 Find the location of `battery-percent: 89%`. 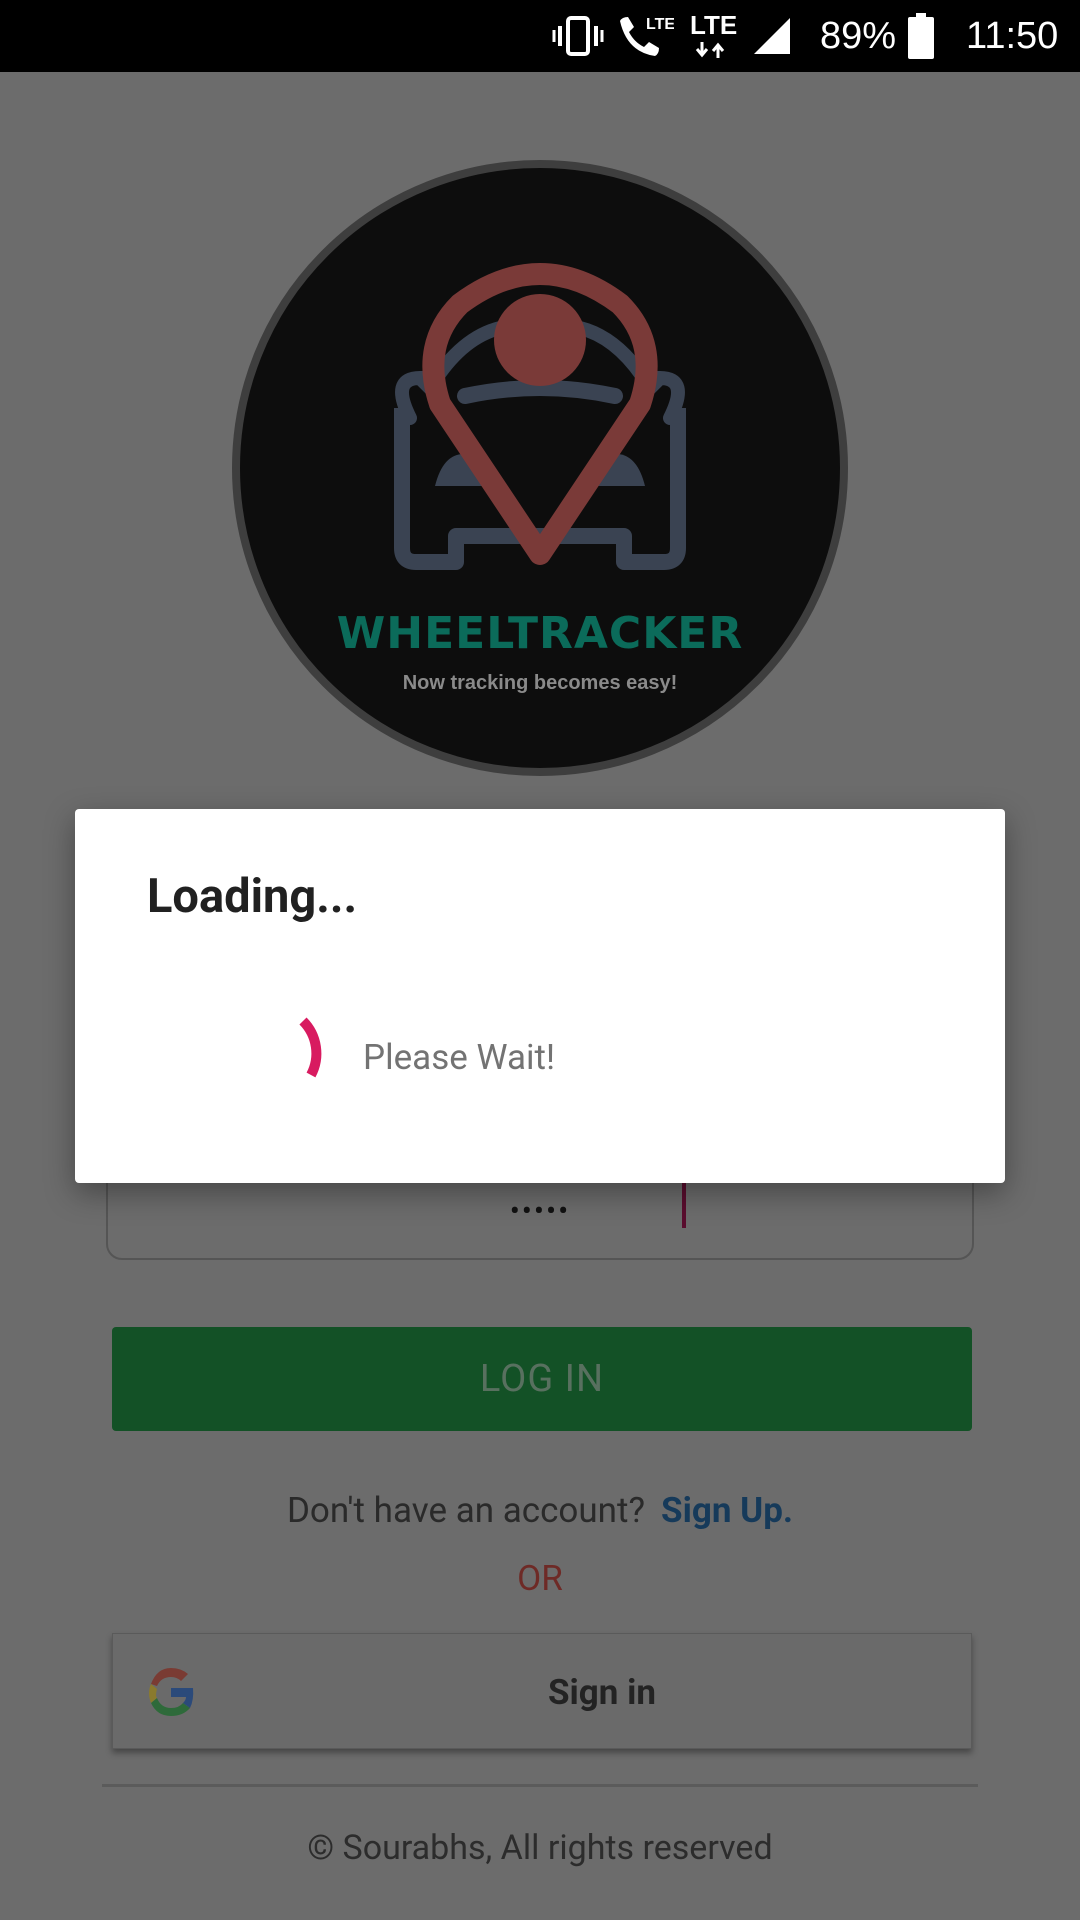

battery-percent: 89% is located at coordinates (858, 35).